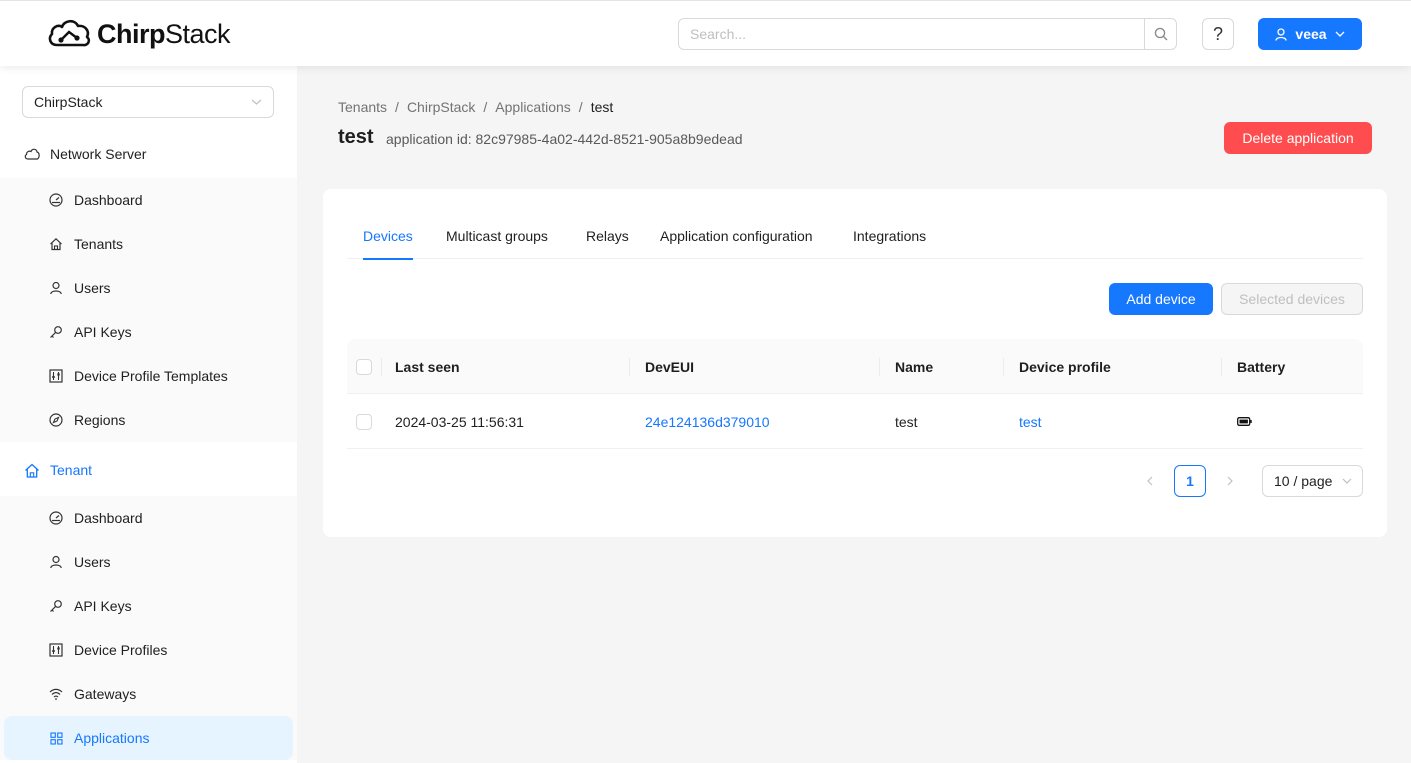  I want to click on battery-icon, so click(1244, 421).